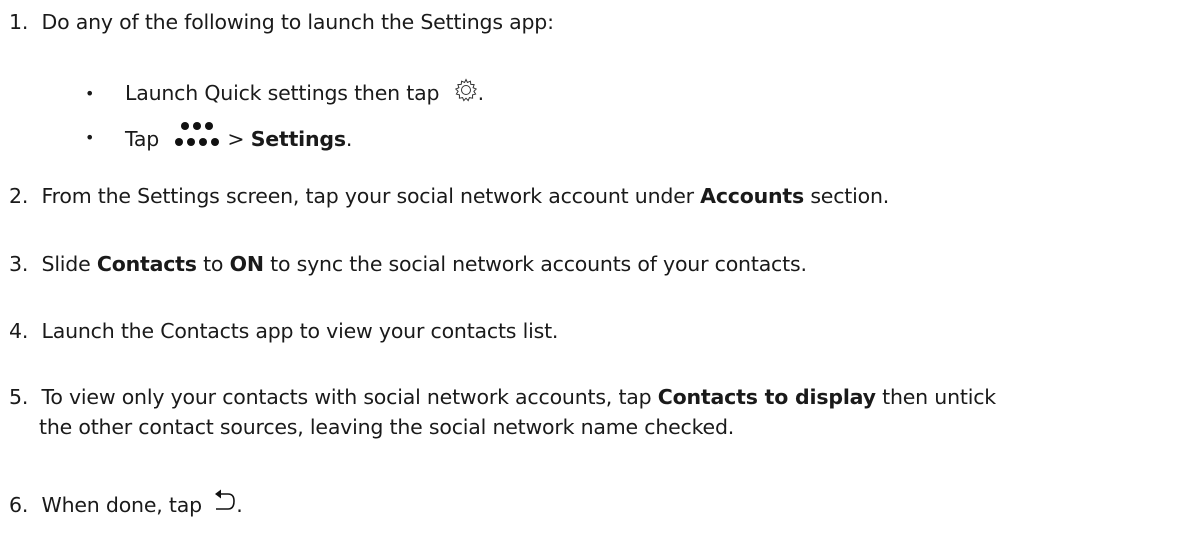 Image resolution: width=1189 pixels, height=545 pixels. I want to click on step-6: 6. When done, tap ., so click(126, 503).